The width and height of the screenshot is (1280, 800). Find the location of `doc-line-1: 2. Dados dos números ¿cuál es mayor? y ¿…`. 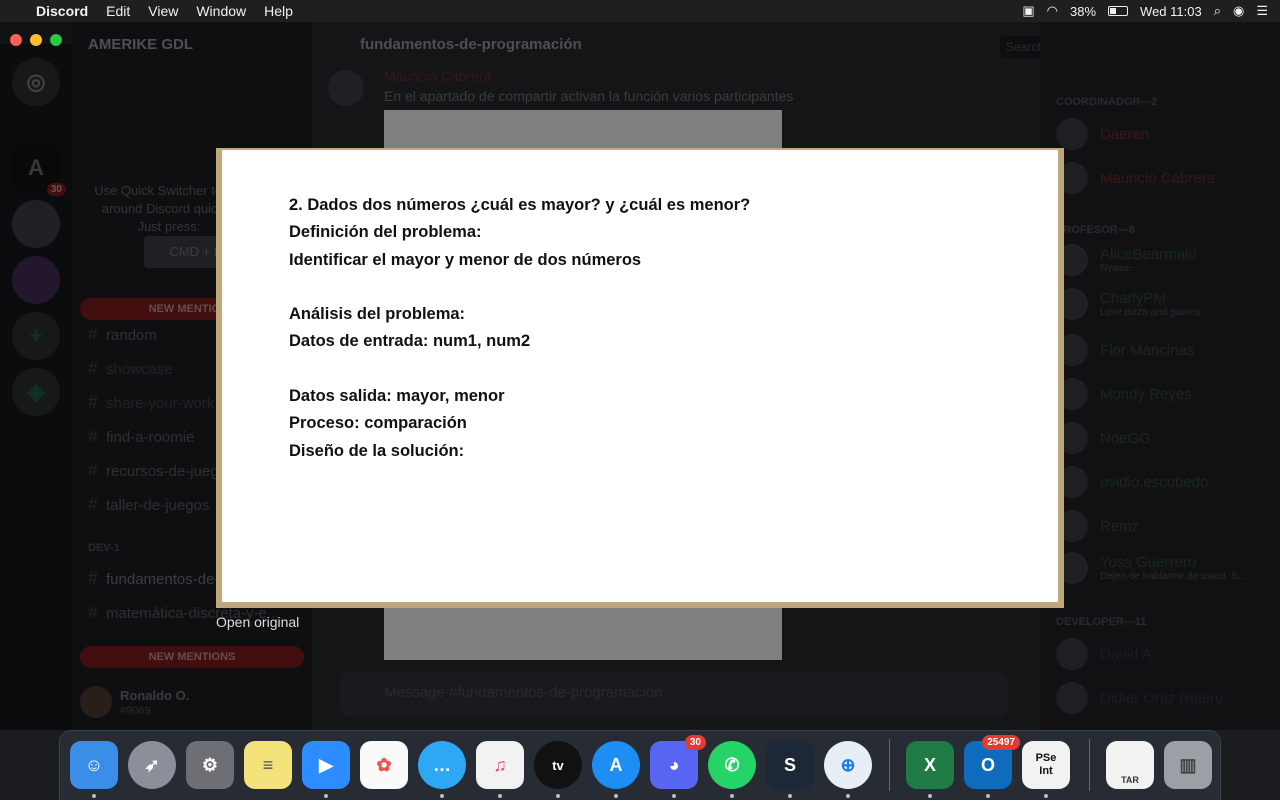

doc-line-1: 2. Dados dos números ¿cuál es mayor? y ¿… is located at coordinates (520, 205).